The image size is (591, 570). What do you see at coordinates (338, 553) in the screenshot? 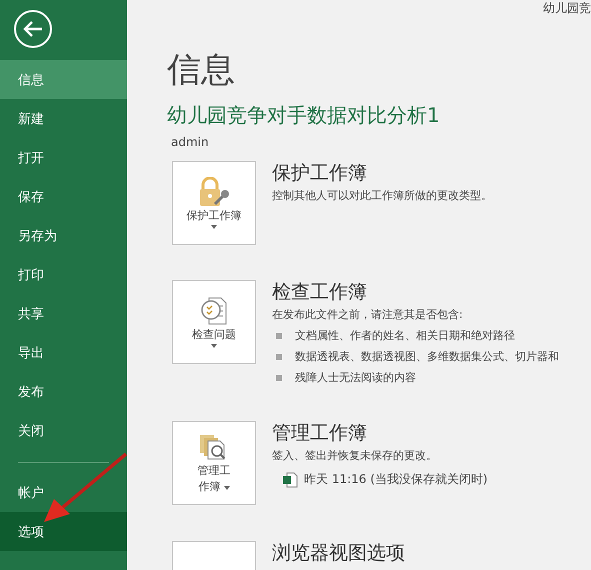
I see `section-title: 浏览器视图选项` at bounding box center [338, 553].